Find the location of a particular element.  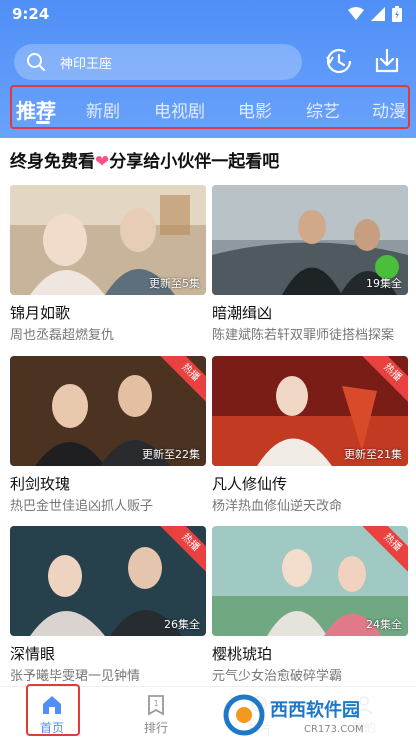

search-bar: 神印王座 is located at coordinates (158, 62).